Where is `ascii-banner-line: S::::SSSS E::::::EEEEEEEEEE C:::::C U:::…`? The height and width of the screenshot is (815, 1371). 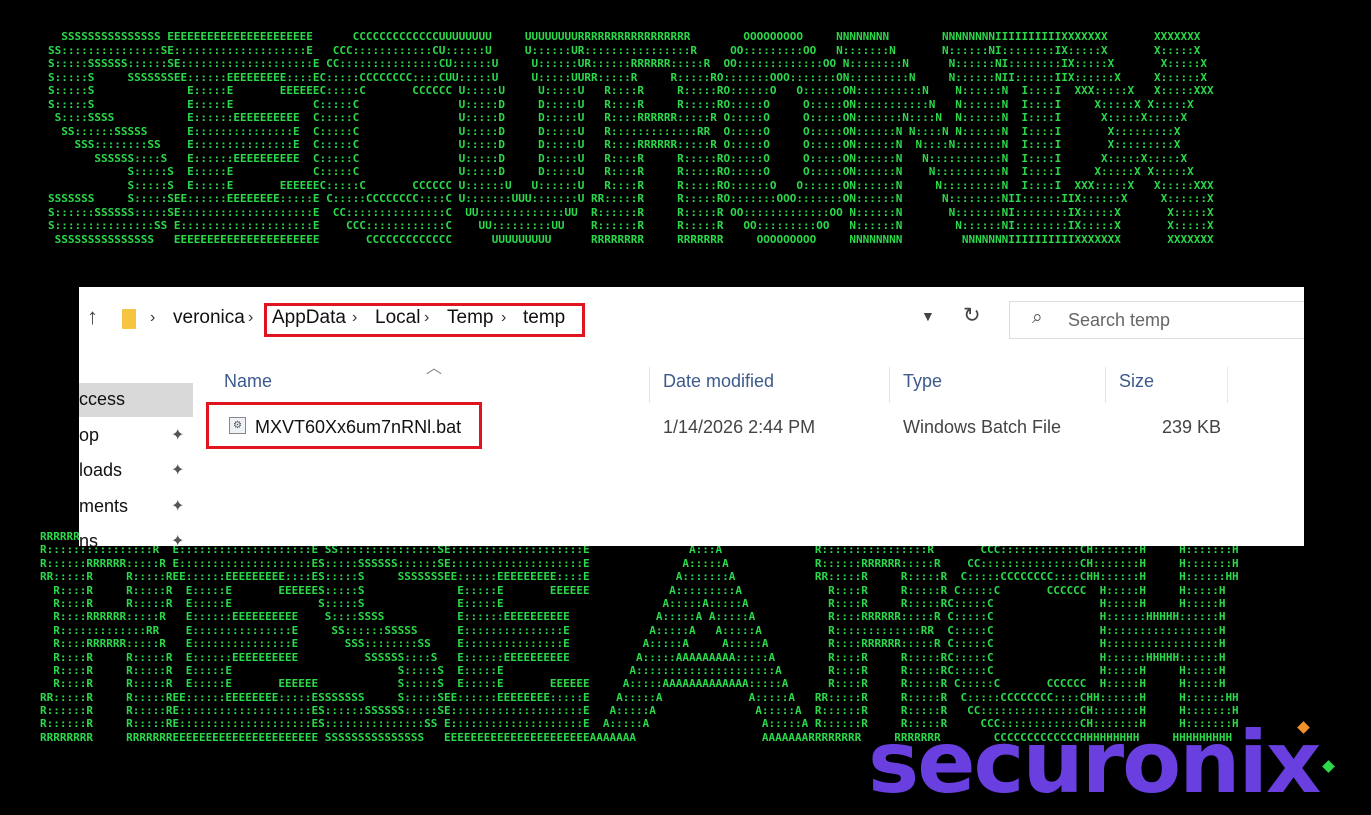
ascii-banner-line: S::::SSSS E::::::EEEEEEEEEE C:::::C U:::… is located at coordinates (618, 117).